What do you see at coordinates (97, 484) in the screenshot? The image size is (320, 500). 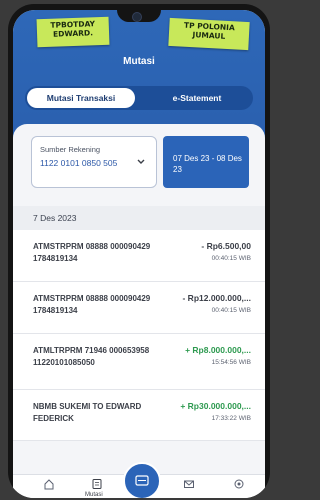 I see `mutasi-icon` at bounding box center [97, 484].